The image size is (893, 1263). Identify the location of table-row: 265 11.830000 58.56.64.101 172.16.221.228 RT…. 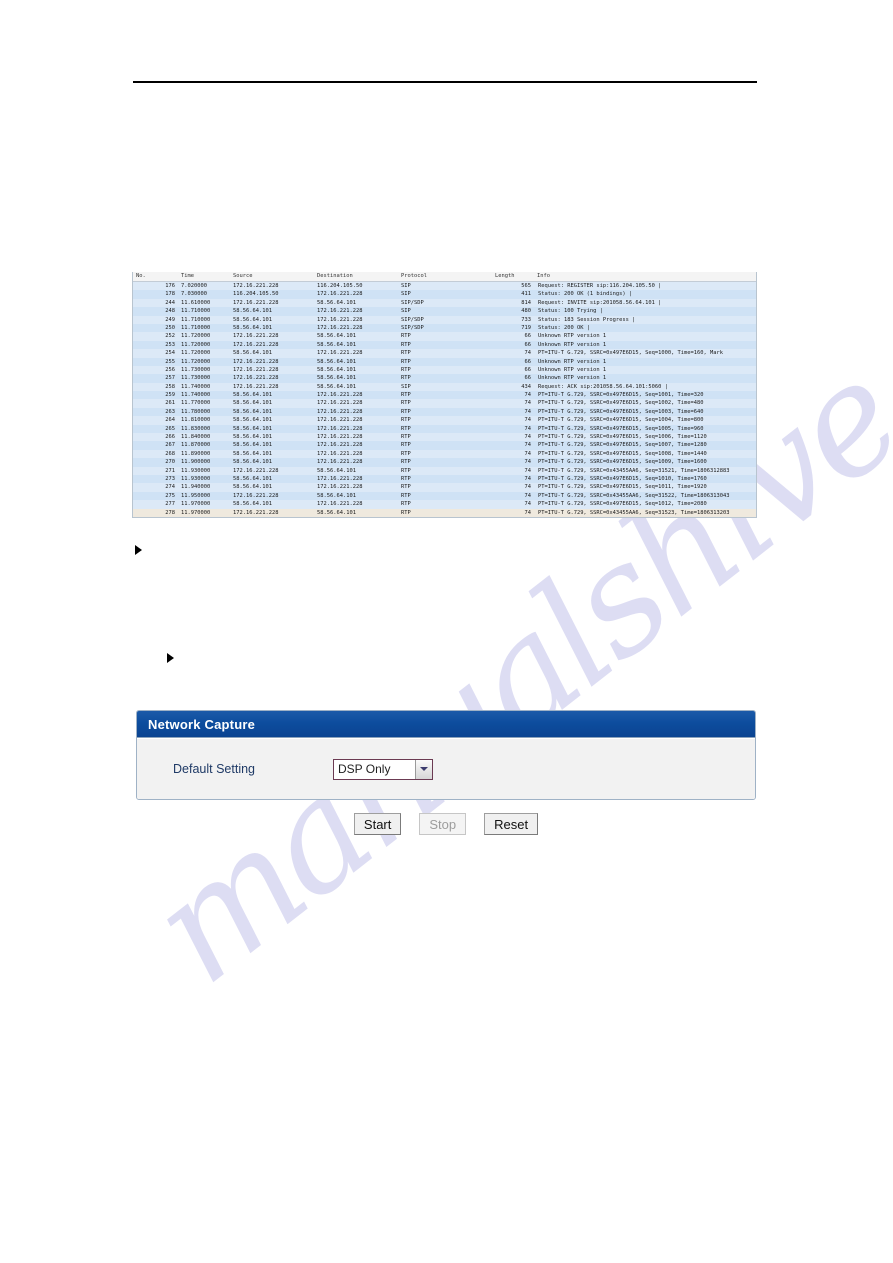
(444, 429).